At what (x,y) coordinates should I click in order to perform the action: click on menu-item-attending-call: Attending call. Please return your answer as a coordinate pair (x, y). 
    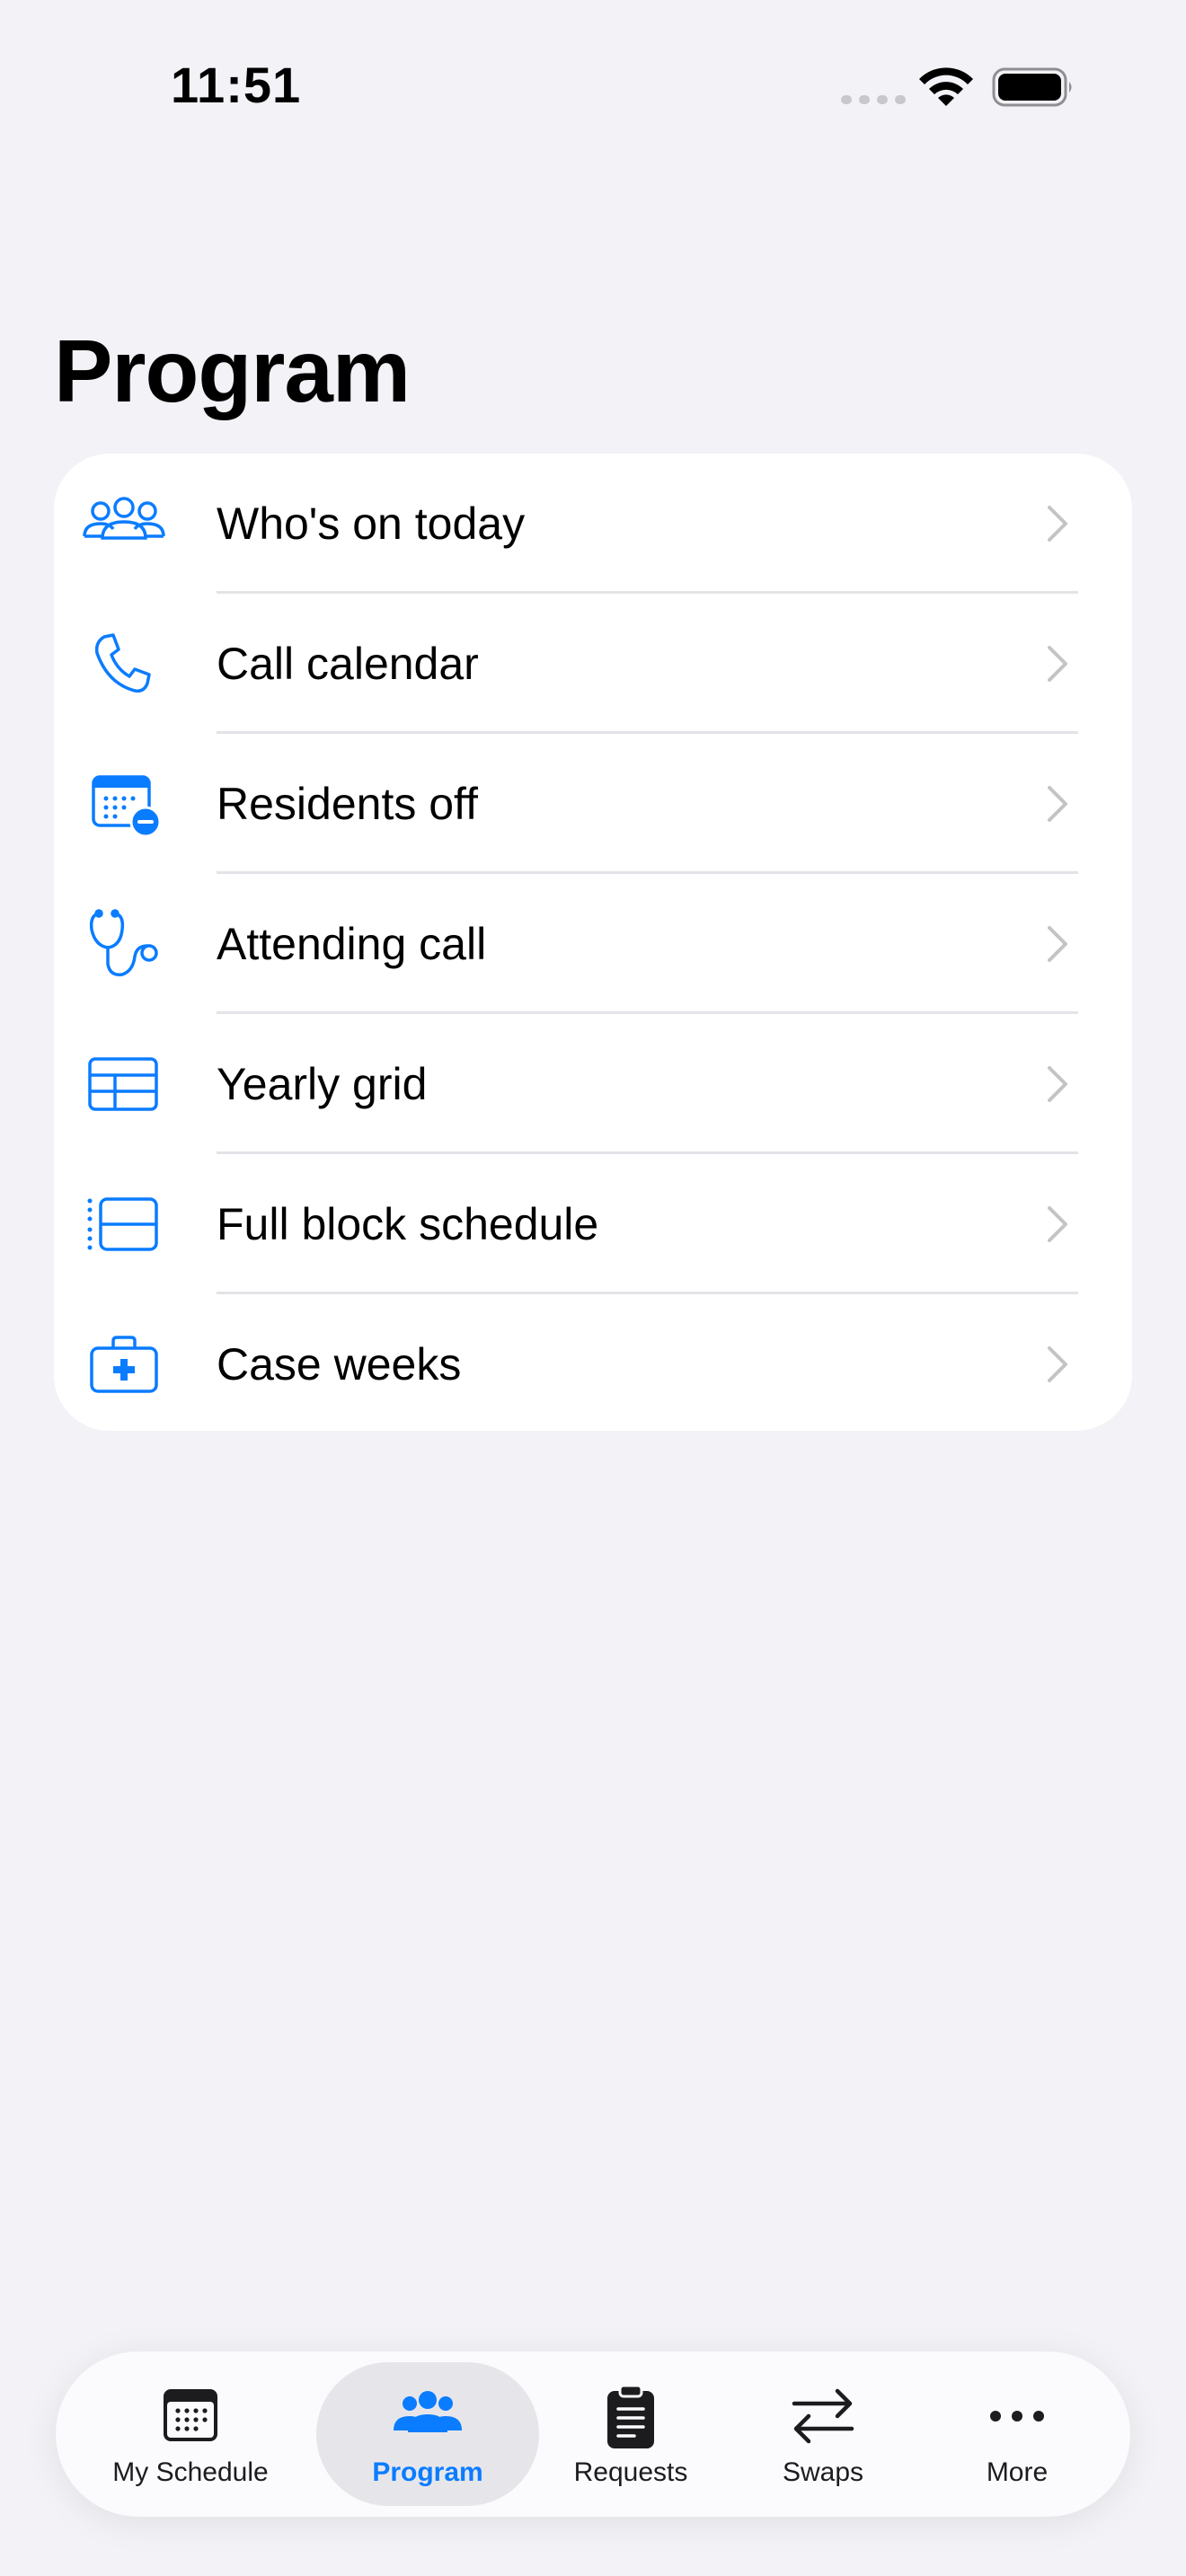
    Looking at the image, I should click on (593, 944).